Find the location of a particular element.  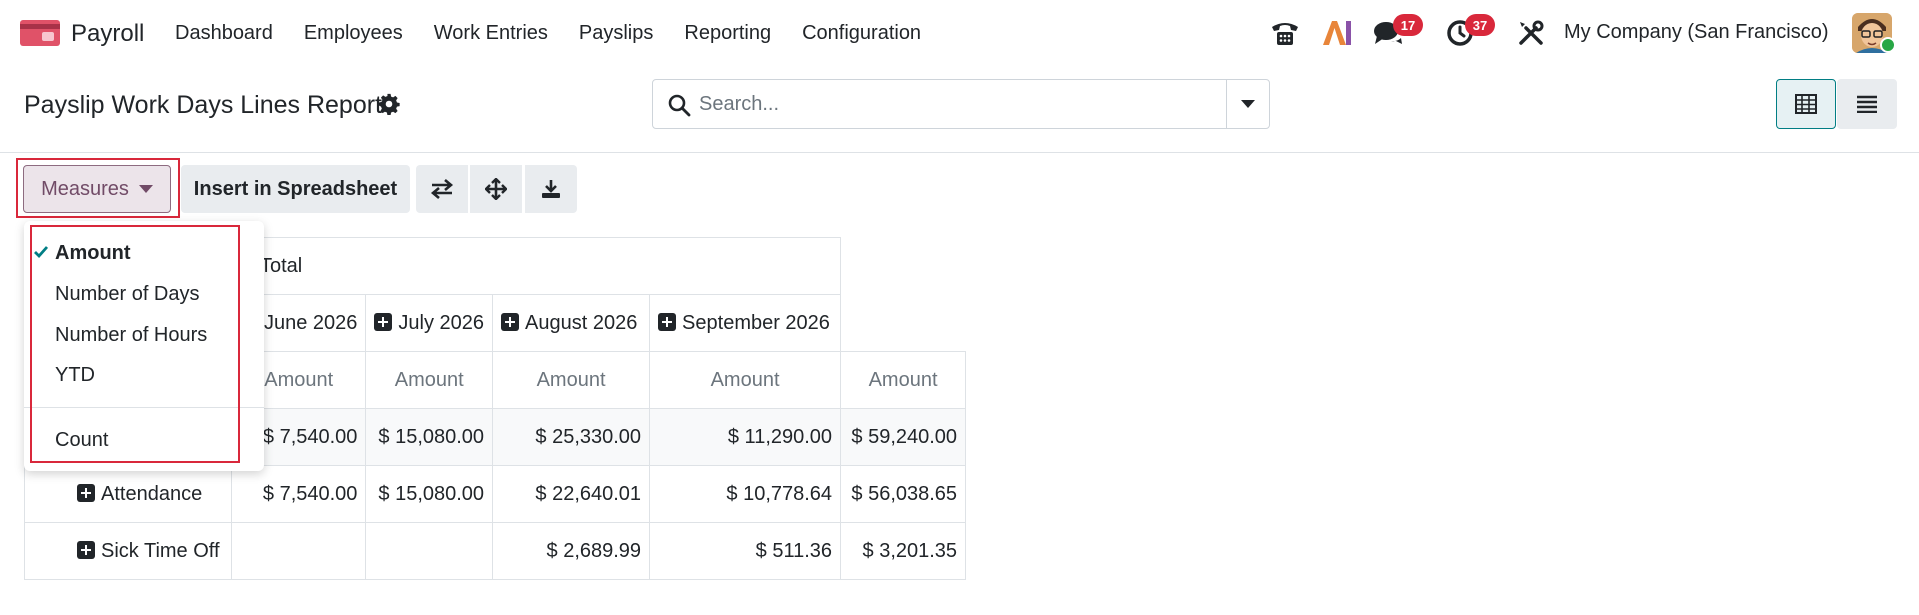

measure-option-amount: Amount is located at coordinates (82, 253).